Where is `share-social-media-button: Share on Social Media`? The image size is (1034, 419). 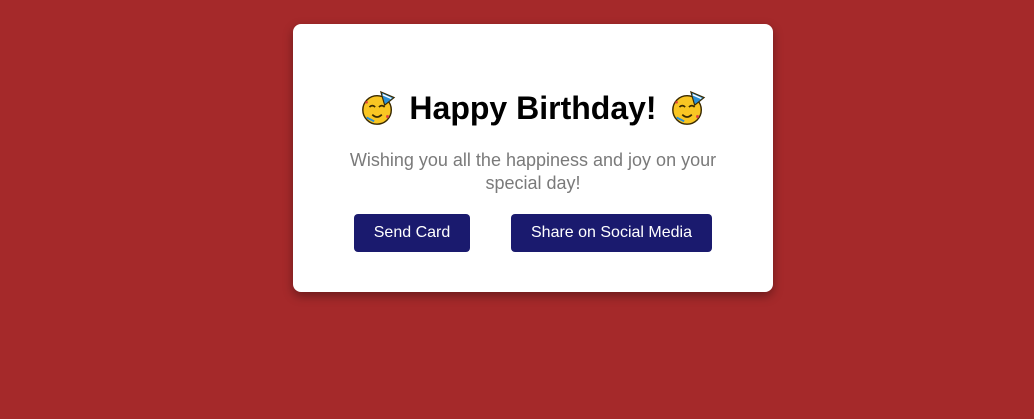 share-social-media-button: Share on Social Media is located at coordinates (611, 233).